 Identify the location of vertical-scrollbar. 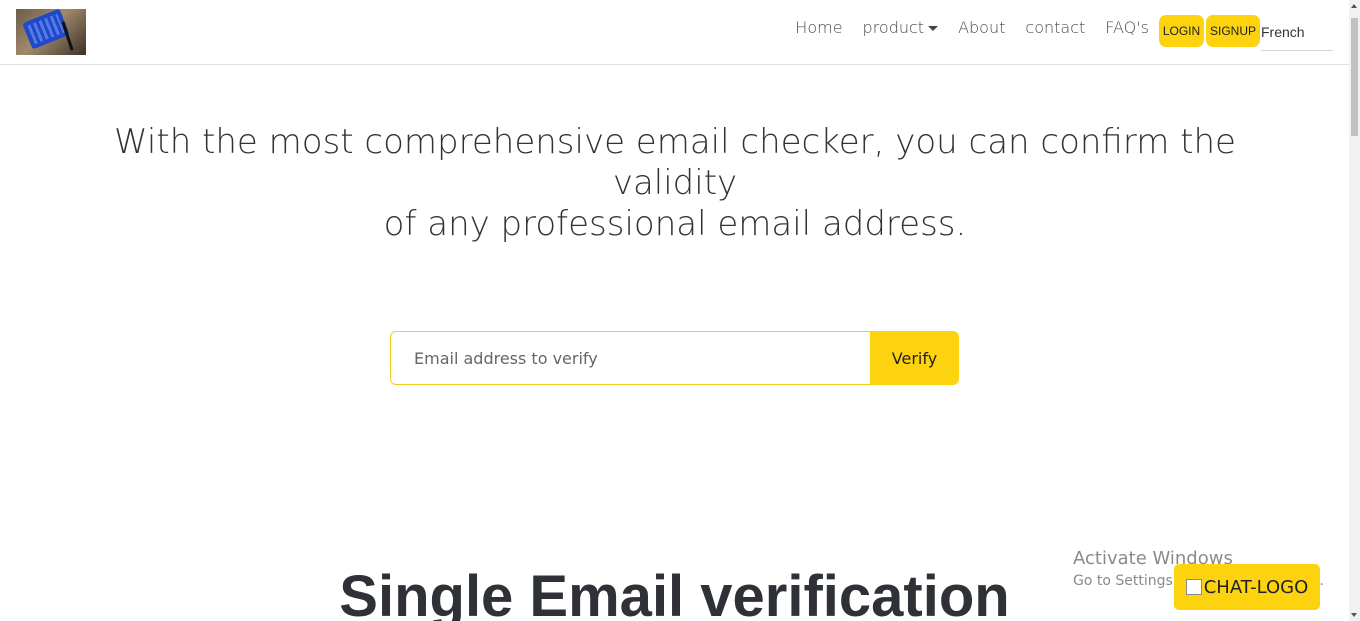
(1354, 310).